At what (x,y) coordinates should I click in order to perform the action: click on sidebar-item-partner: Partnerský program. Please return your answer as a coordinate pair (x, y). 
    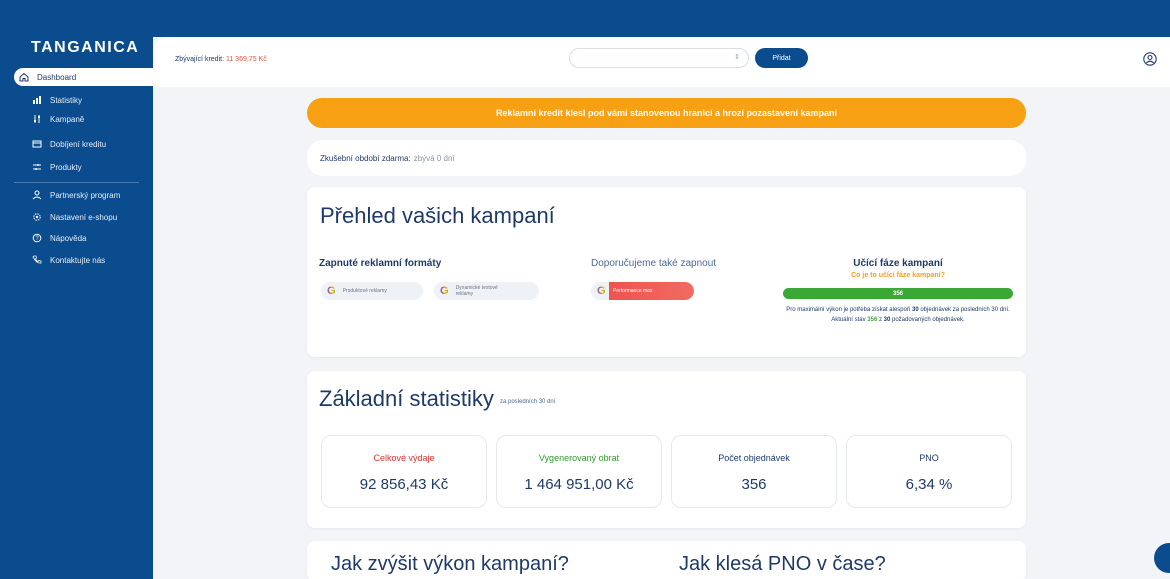
    Looking at the image, I should click on (83, 195).